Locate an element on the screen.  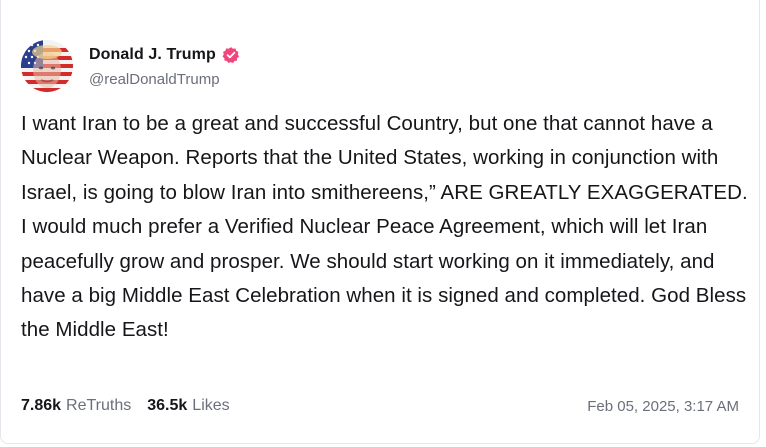
retruths-label: ReTruths is located at coordinates (99, 405).